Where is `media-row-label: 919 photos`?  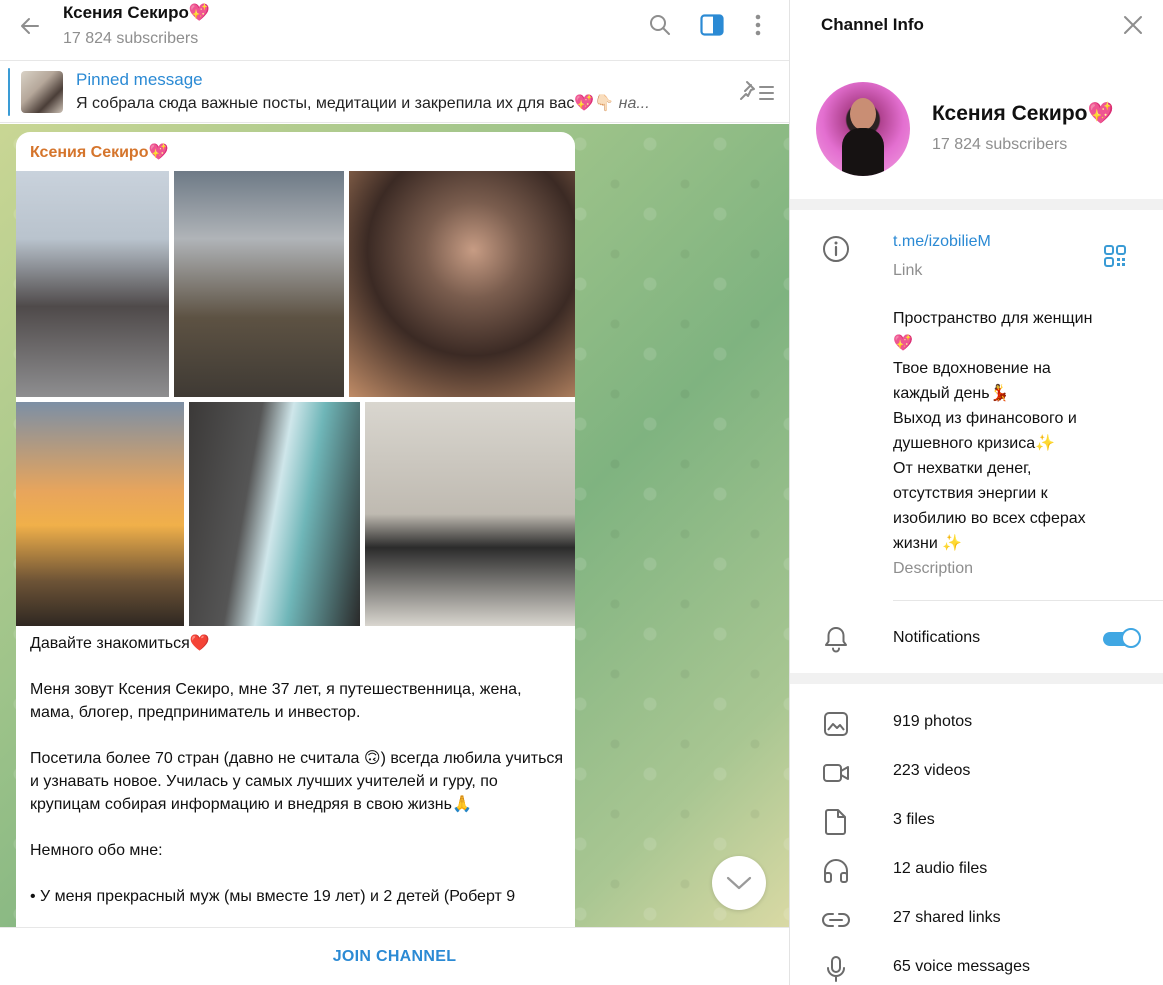
media-row-label: 919 photos is located at coordinates (933, 721).